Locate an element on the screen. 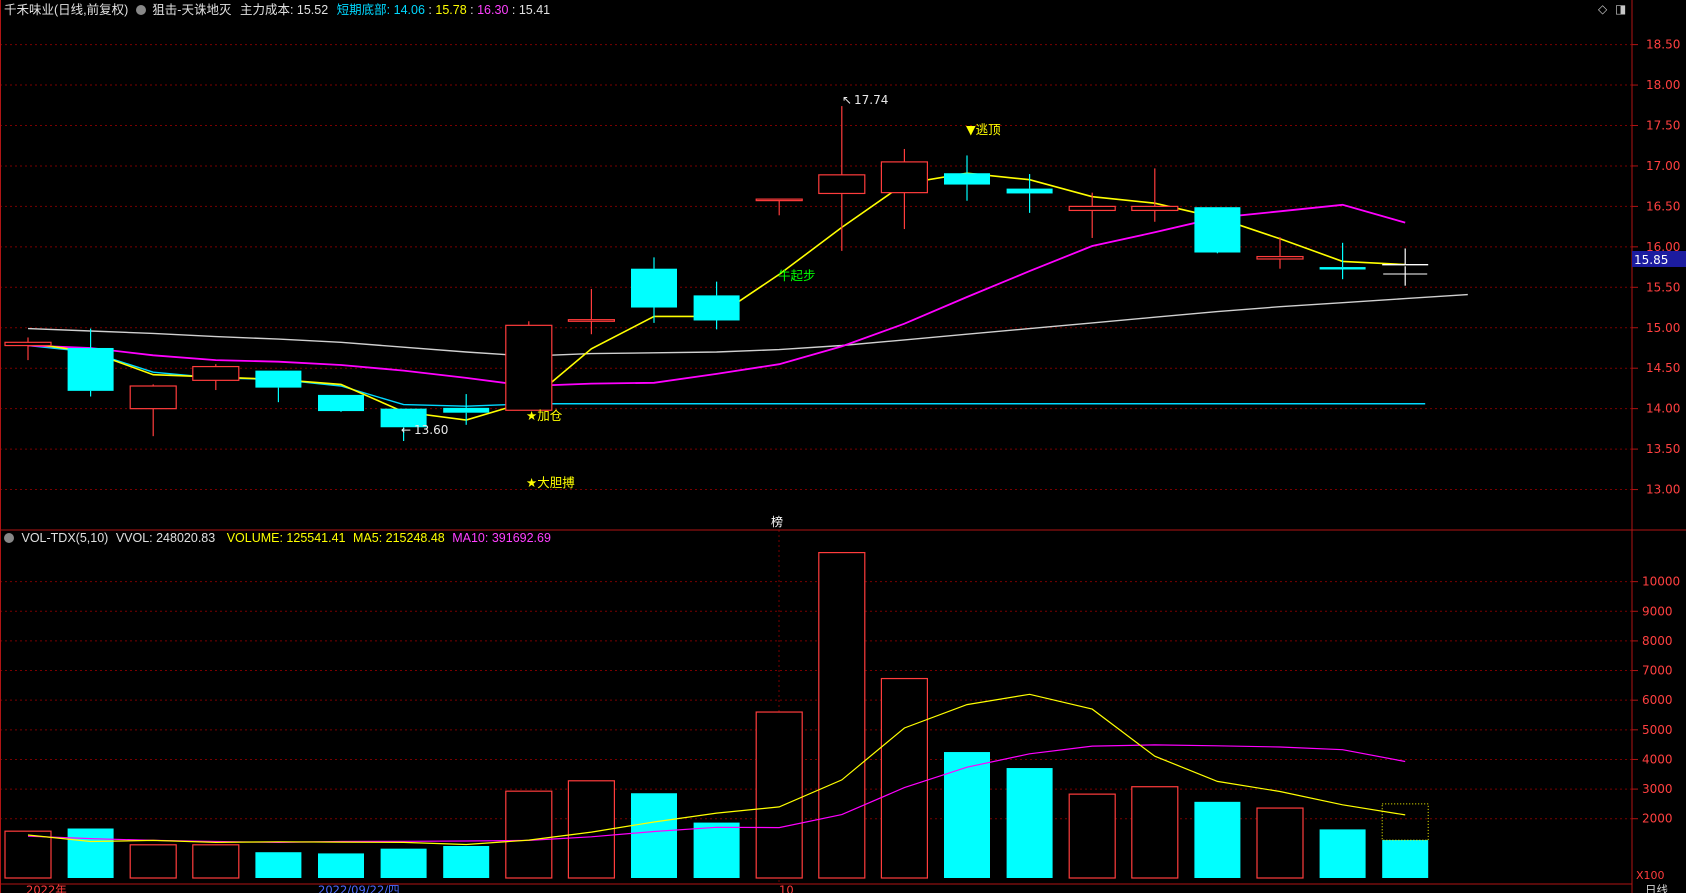  indicator-toggle-icon is located at coordinates (140, 10).